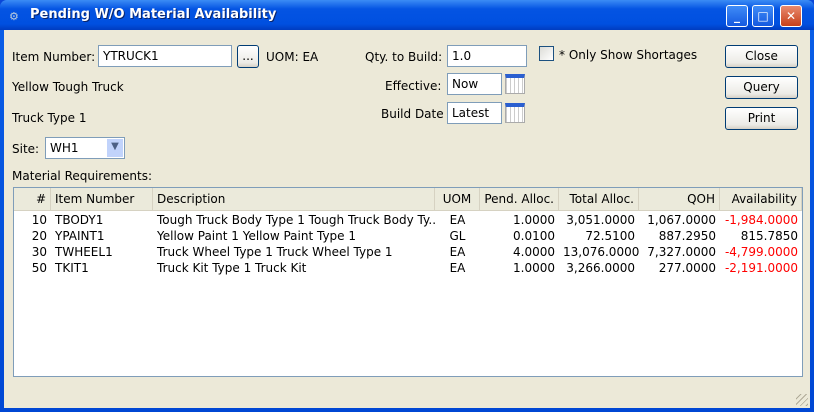 The height and width of the screenshot is (412, 814). Describe the element at coordinates (761, 87) in the screenshot. I see `query-button: Query` at that location.